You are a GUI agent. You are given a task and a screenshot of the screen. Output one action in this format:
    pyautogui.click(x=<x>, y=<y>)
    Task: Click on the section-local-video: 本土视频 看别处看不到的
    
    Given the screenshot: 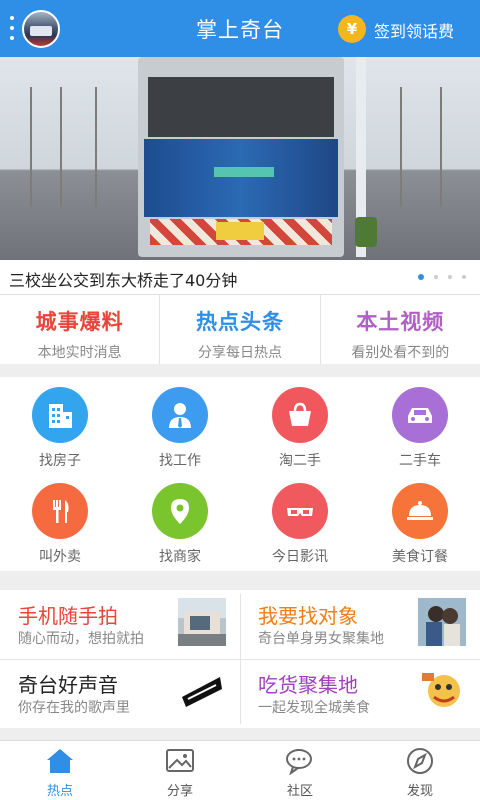 What is the action you would take?
    pyautogui.click(x=400, y=329)
    